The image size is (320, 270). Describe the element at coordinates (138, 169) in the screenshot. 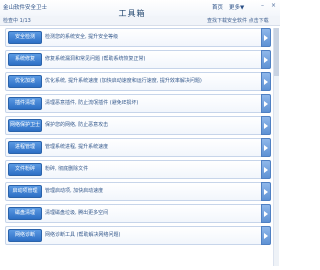

I see `tool-row-7: 文件粉碎 粉碎, 彻底删除文件` at that location.